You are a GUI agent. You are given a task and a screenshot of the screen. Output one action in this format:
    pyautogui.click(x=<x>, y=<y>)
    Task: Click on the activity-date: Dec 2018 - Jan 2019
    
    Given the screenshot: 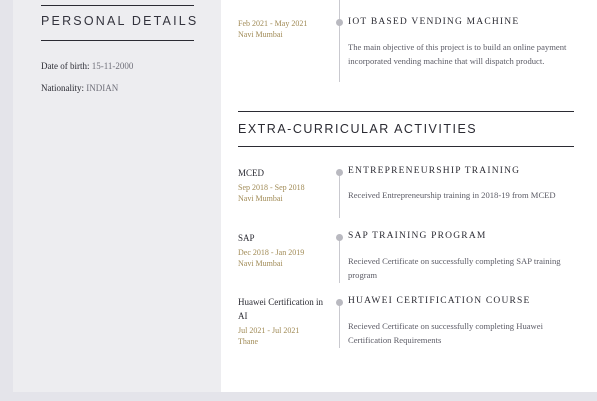 What is the action you would take?
    pyautogui.click(x=271, y=252)
    